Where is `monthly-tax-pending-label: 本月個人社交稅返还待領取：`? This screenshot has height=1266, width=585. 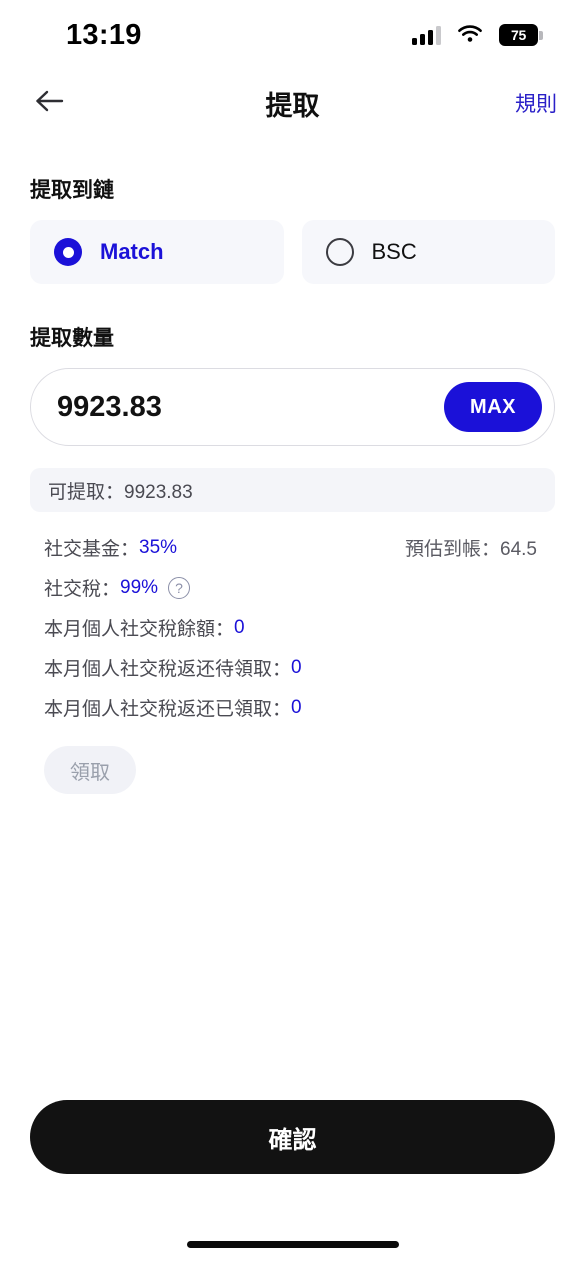 monthly-tax-pending-label: 本月個人社交稅返还待領取： is located at coordinates (168, 669).